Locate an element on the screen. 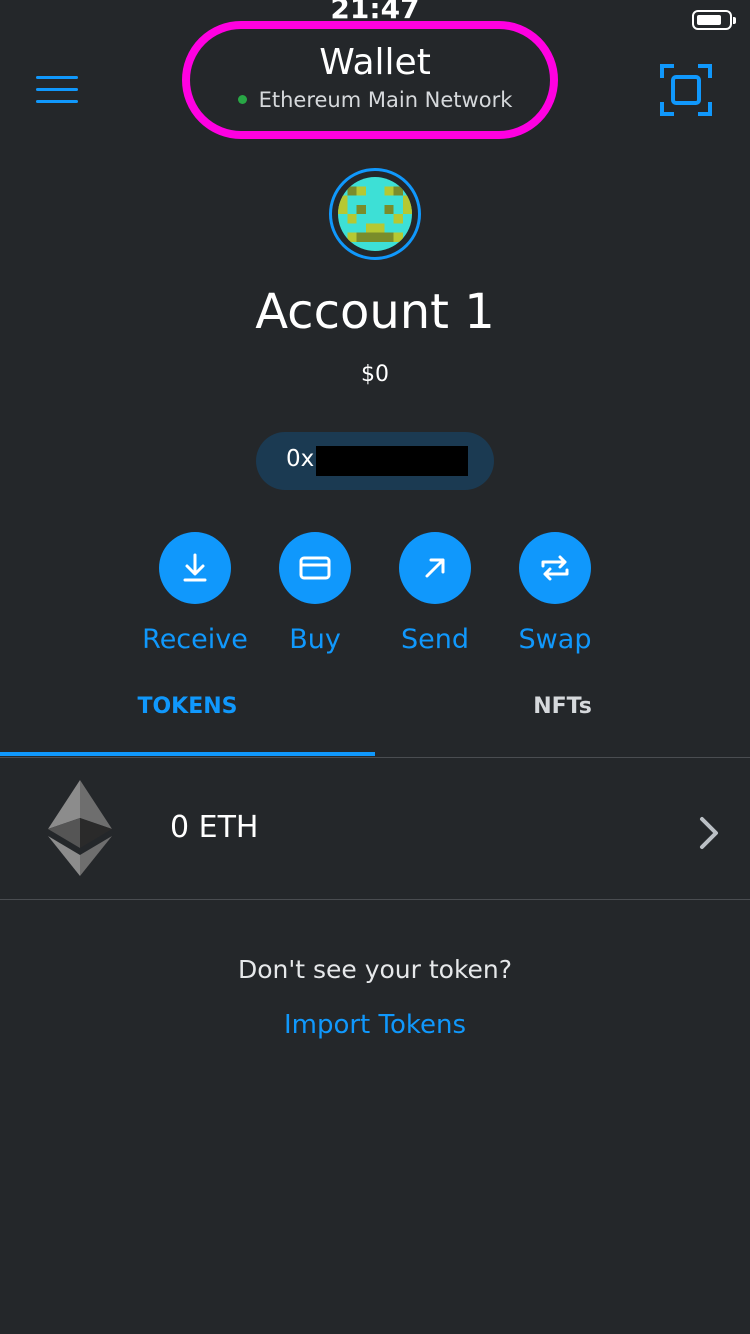 The width and height of the screenshot is (750, 1334). buy-button: Buy is located at coordinates (315, 593).